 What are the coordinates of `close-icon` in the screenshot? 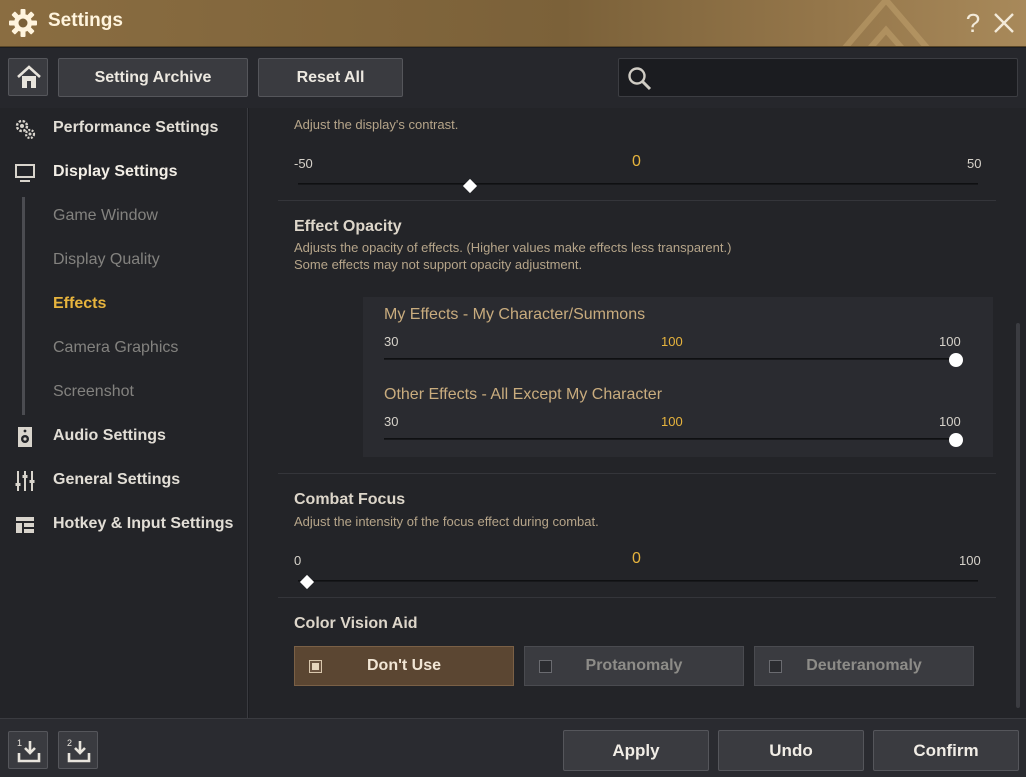 It's located at (1004, 23).